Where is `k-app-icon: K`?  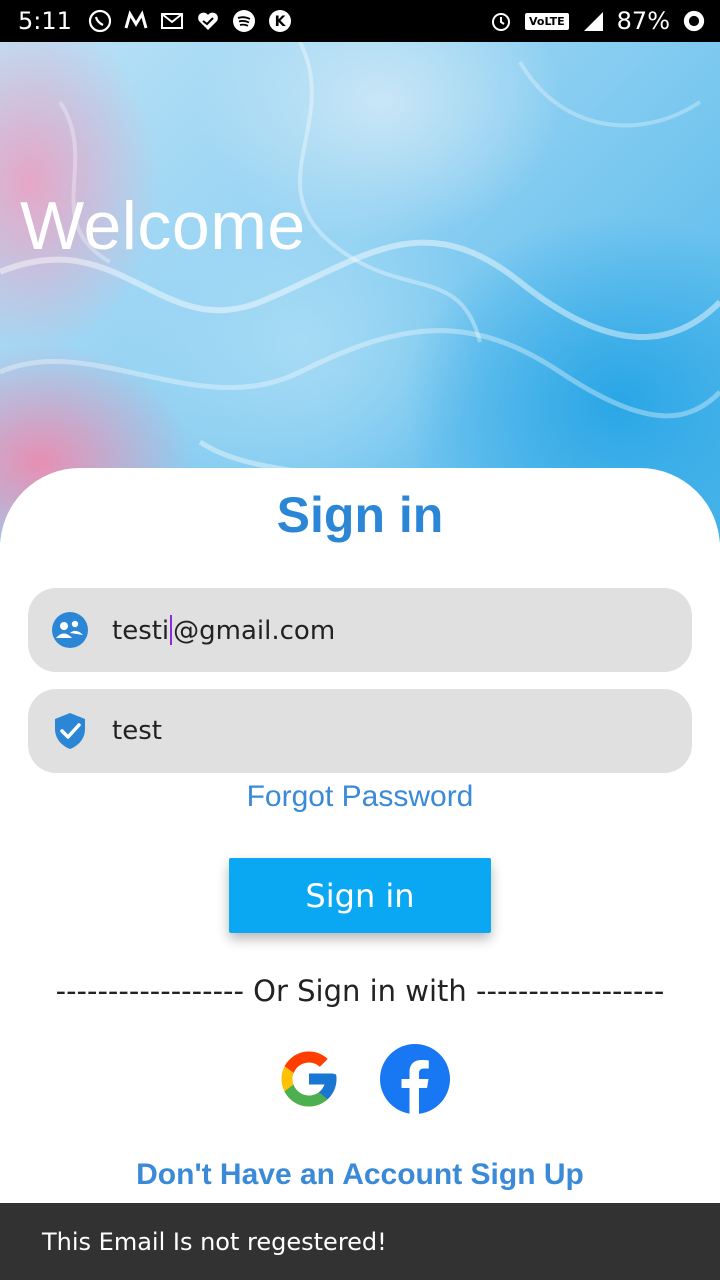 k-app-icon: K is located at coordinates (280, 21).